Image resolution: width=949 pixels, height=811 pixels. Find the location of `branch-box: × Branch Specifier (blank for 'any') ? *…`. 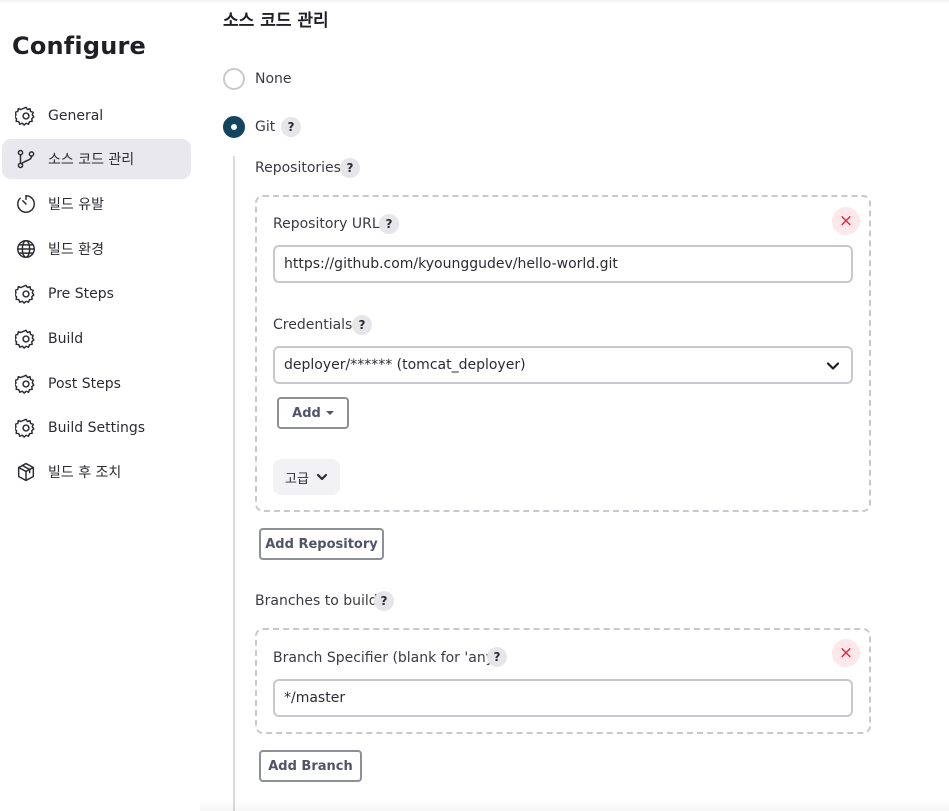

branch-box: × Branch Specifier (blank for 'any') ? *… is located at coordinates (563, 681).